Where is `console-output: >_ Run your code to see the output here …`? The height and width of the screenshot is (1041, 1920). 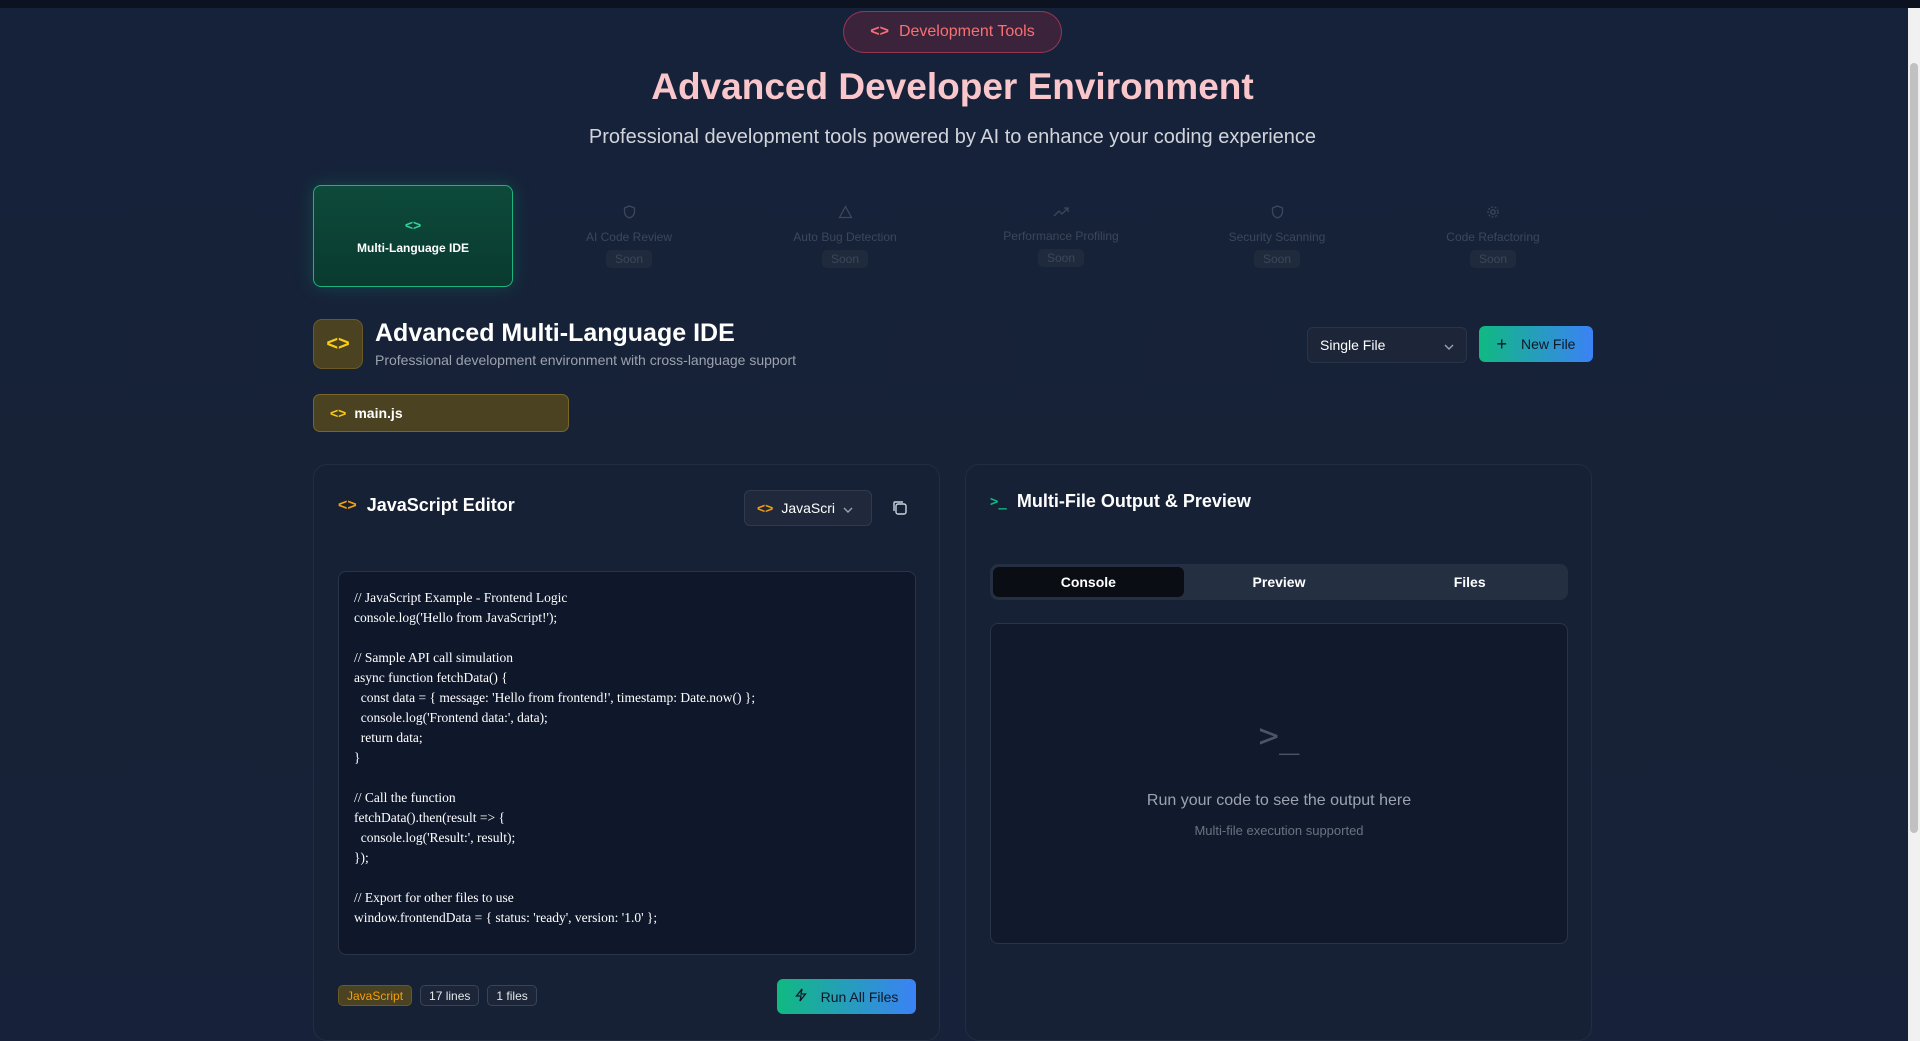 console-output: >_ Run your code to see the output here … is located at coordinates (1279, 783).